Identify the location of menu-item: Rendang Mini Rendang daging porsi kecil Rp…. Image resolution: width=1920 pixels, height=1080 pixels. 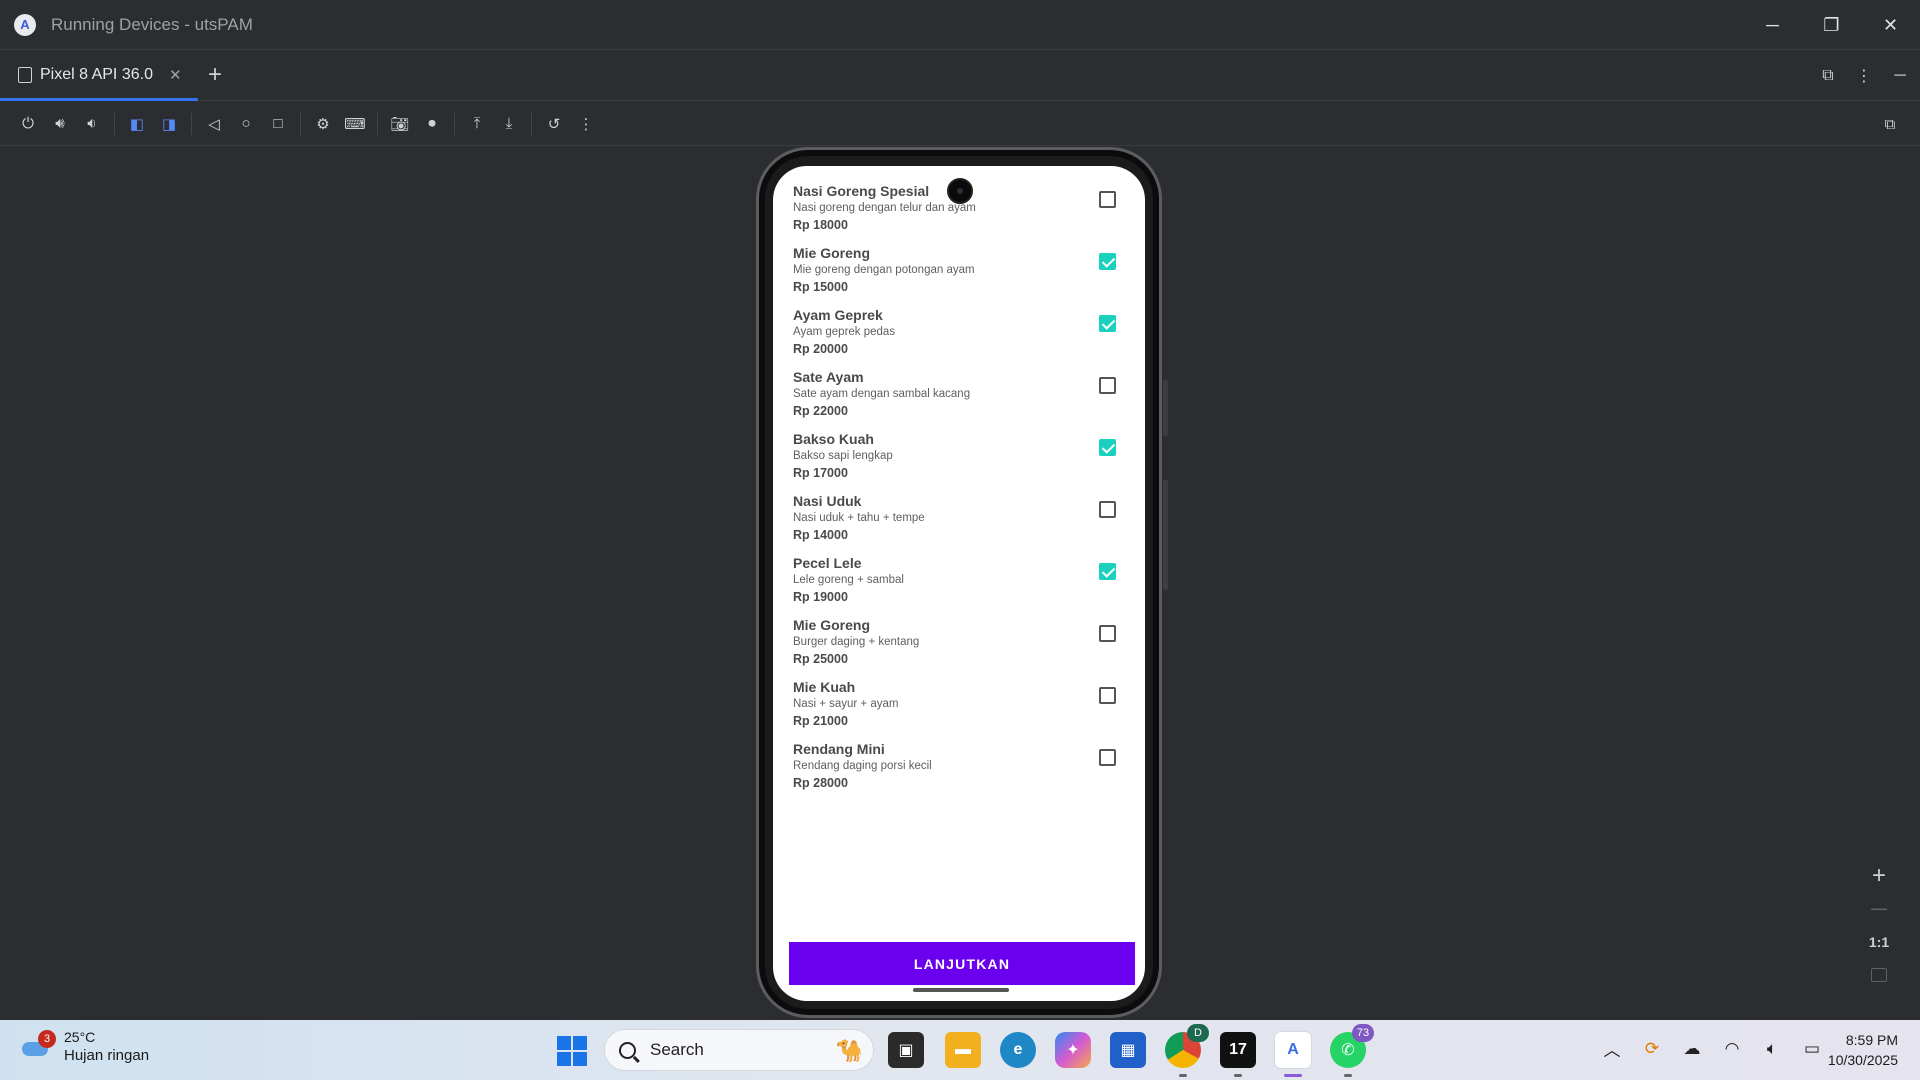
(959, 779).